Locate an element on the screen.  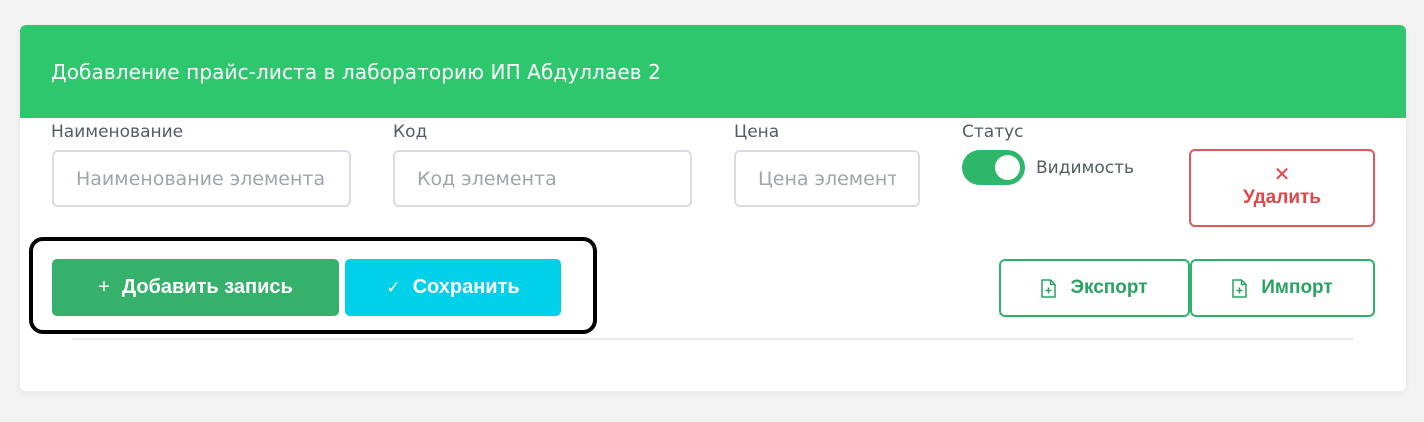
import-button: Импорт is located at coordinates (1282, 288).